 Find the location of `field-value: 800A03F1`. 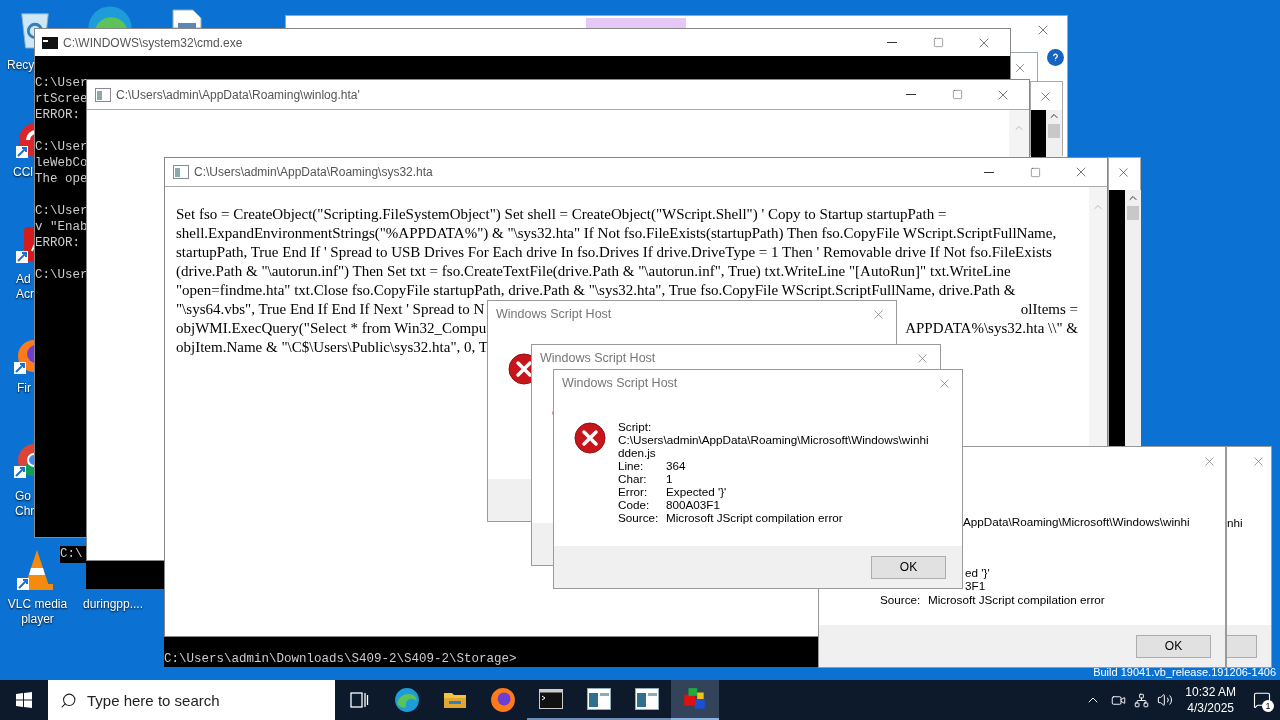

field-value: 800A03F1 is located at coordinates (693, 504).